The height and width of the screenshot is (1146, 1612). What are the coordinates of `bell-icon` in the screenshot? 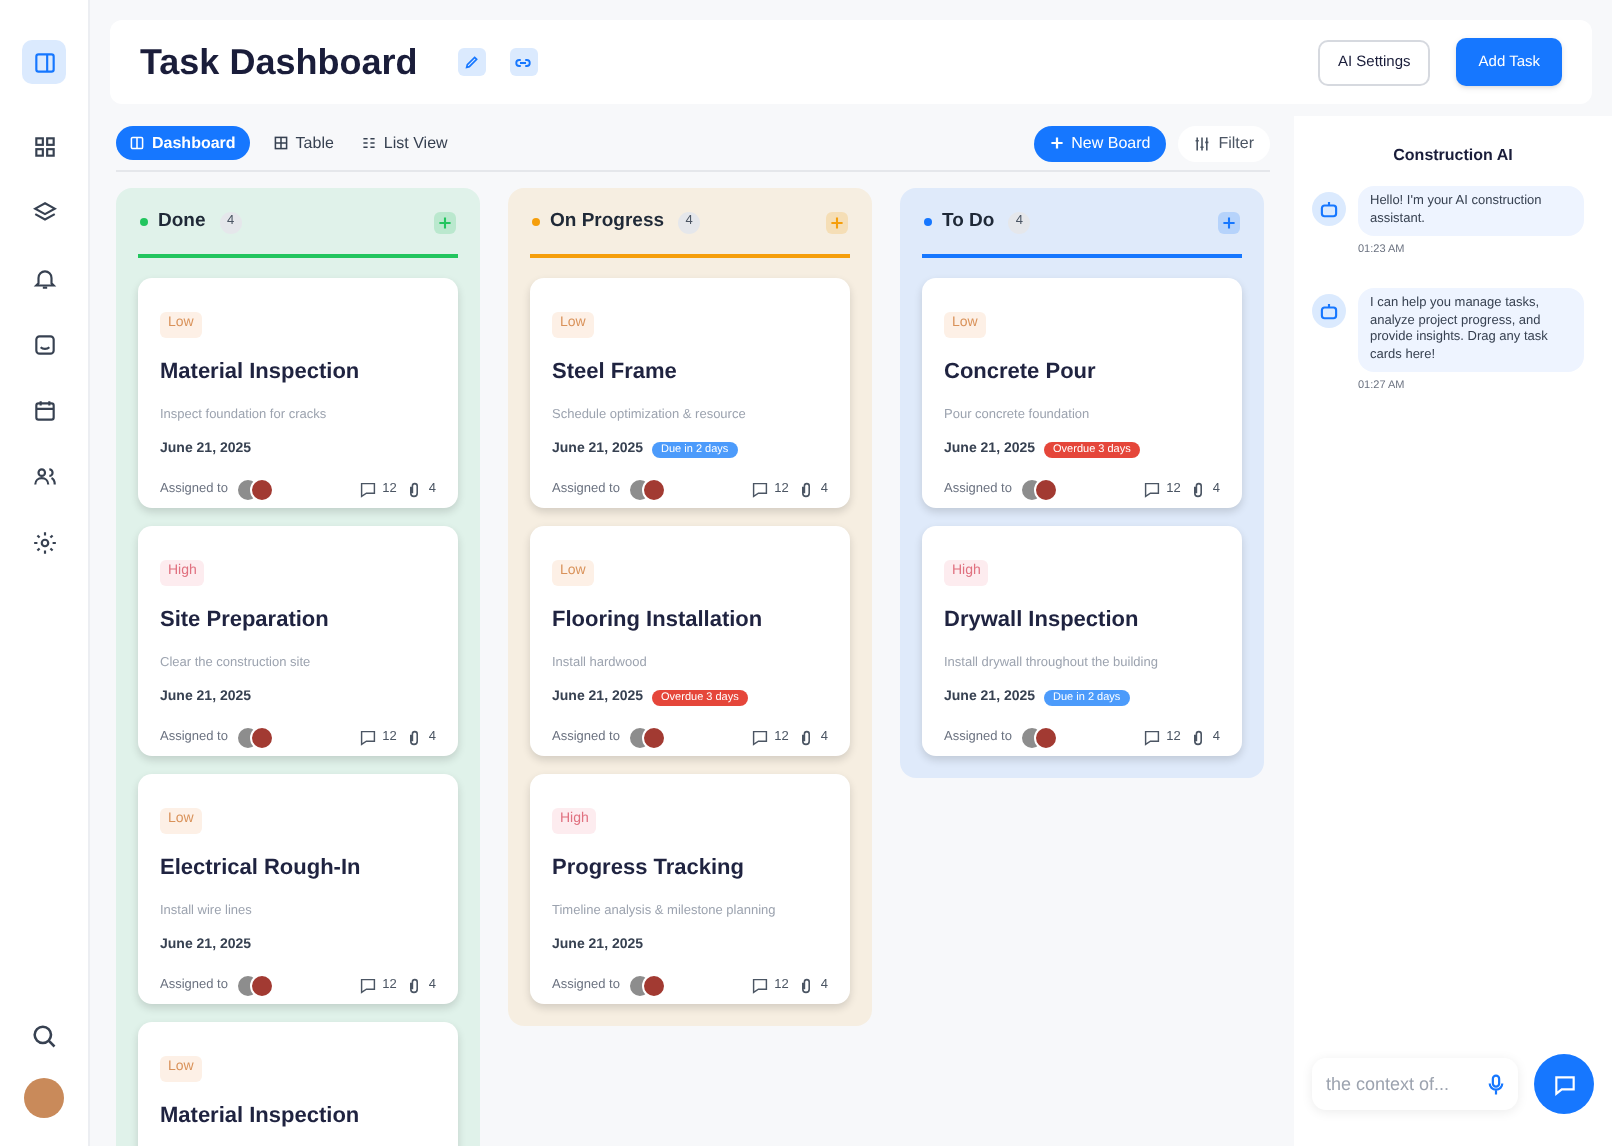 It's located at (44, 278).